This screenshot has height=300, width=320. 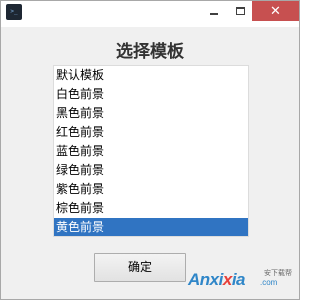 What do you see at coordinates (217, 279) in the screenshot?
I see `watermark-brand: Anxixia` at bounding box center [217, 279].